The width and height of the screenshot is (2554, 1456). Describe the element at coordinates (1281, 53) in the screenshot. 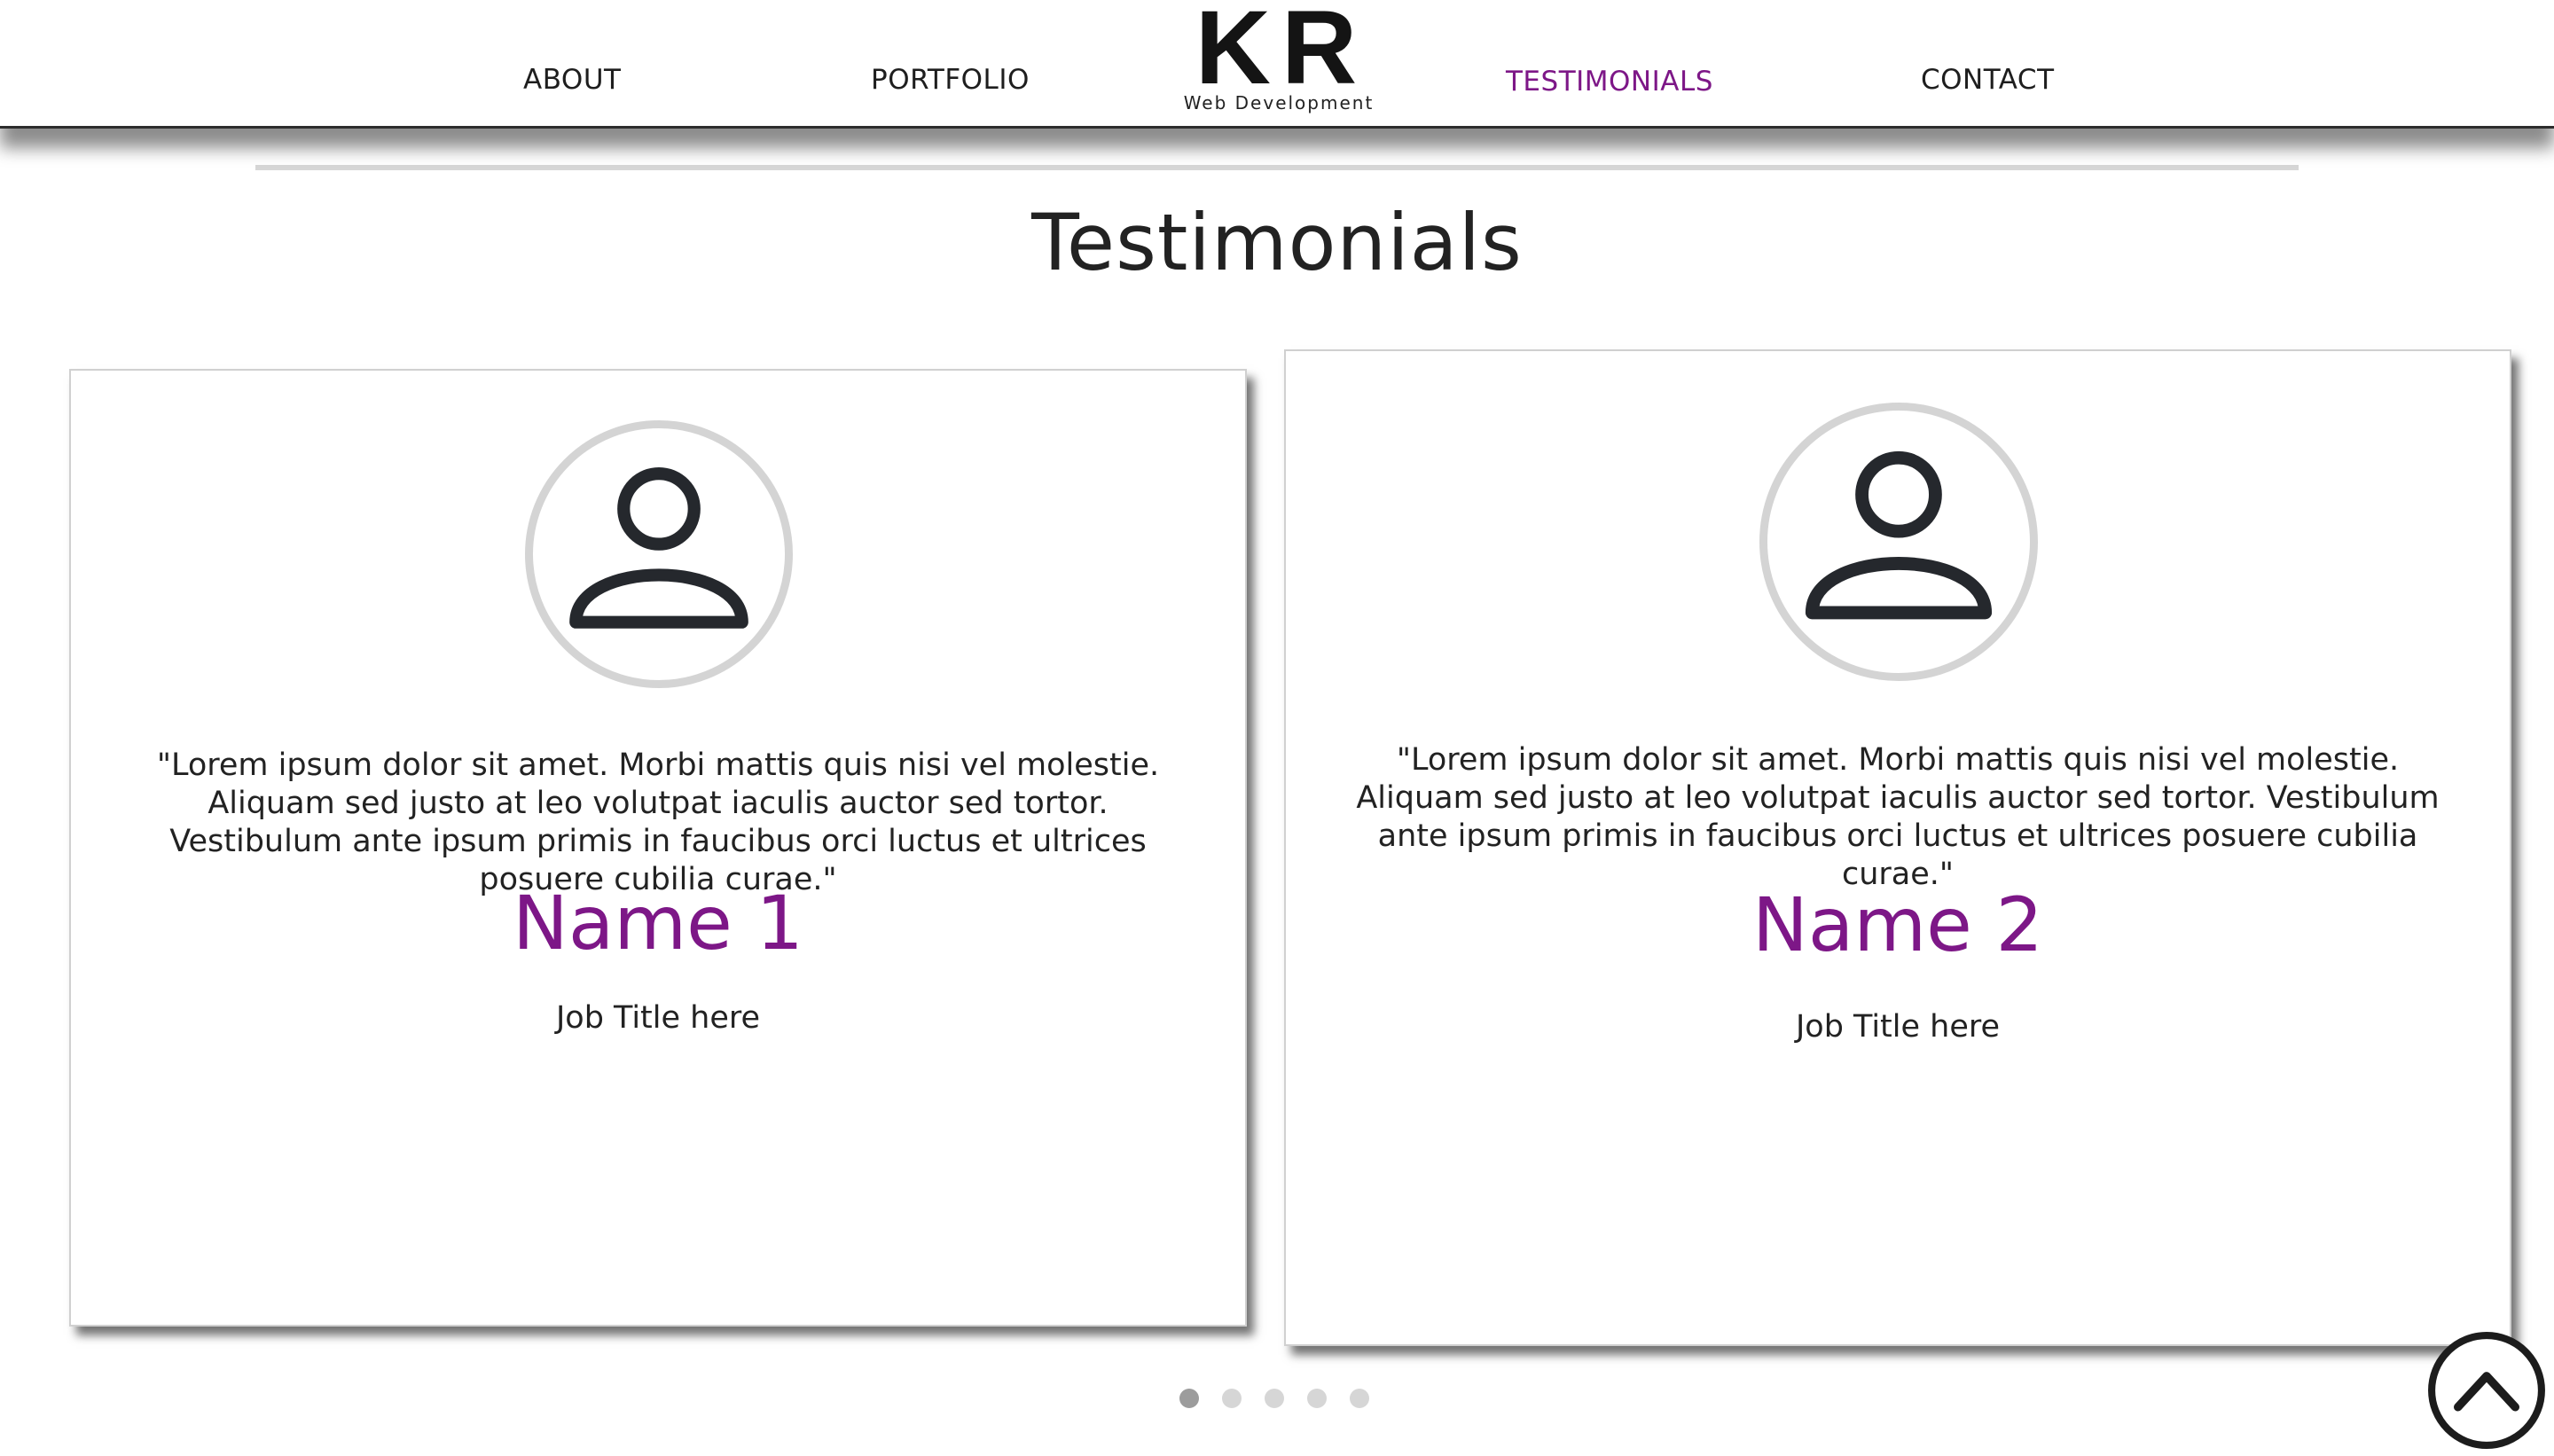

I see `logo-mark: KR` at that location.